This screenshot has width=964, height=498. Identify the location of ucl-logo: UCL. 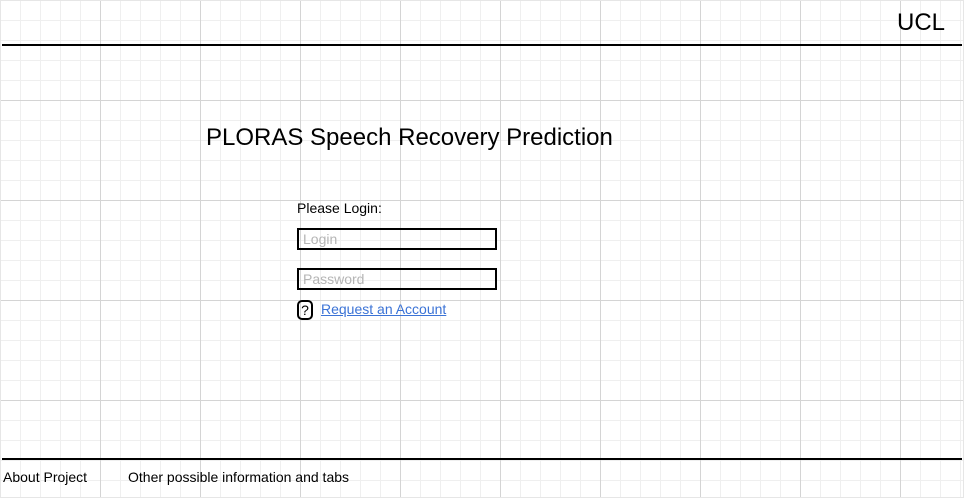
(920, 22).